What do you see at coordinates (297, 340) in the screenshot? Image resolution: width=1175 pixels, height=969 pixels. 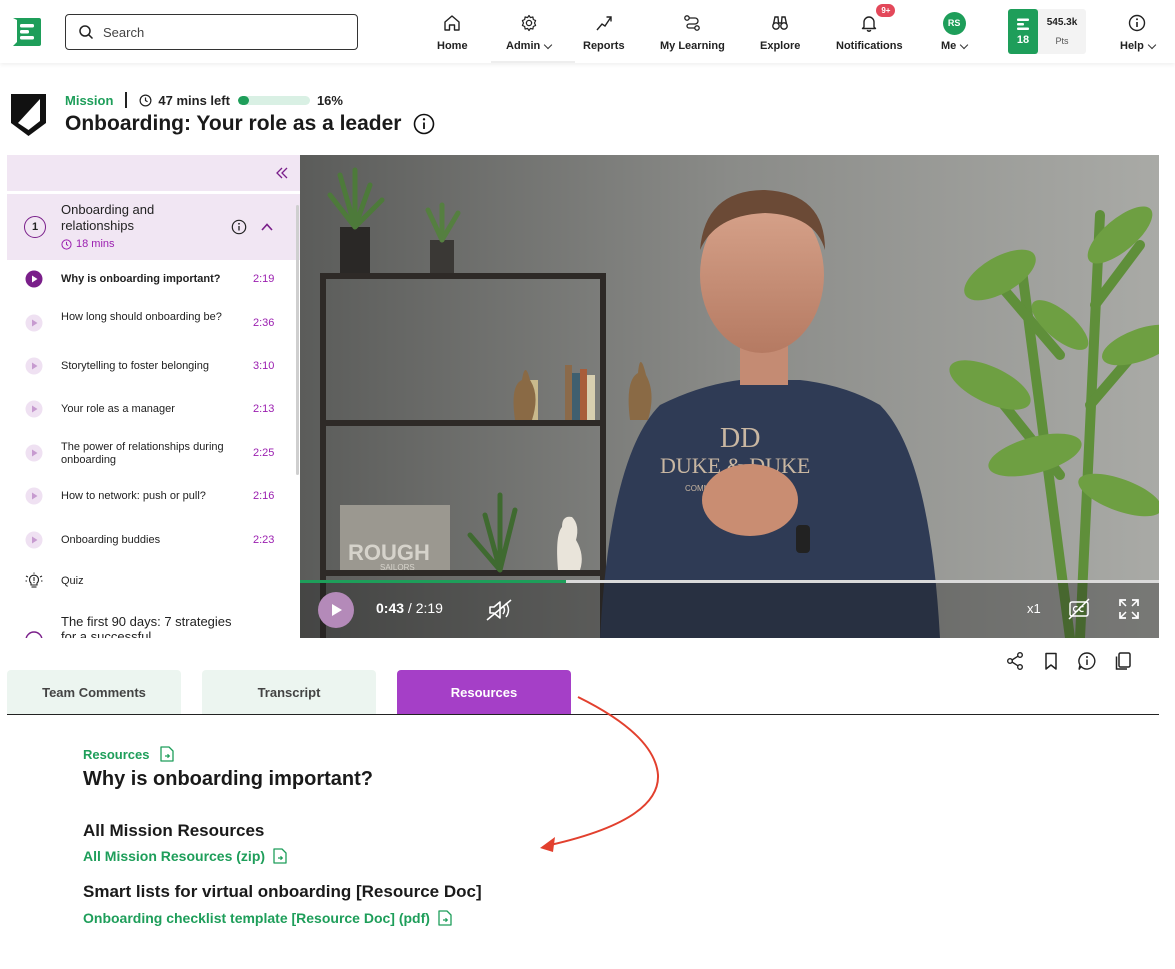 I see `sidebar-scrollbar` at bounding box center [297, 340].